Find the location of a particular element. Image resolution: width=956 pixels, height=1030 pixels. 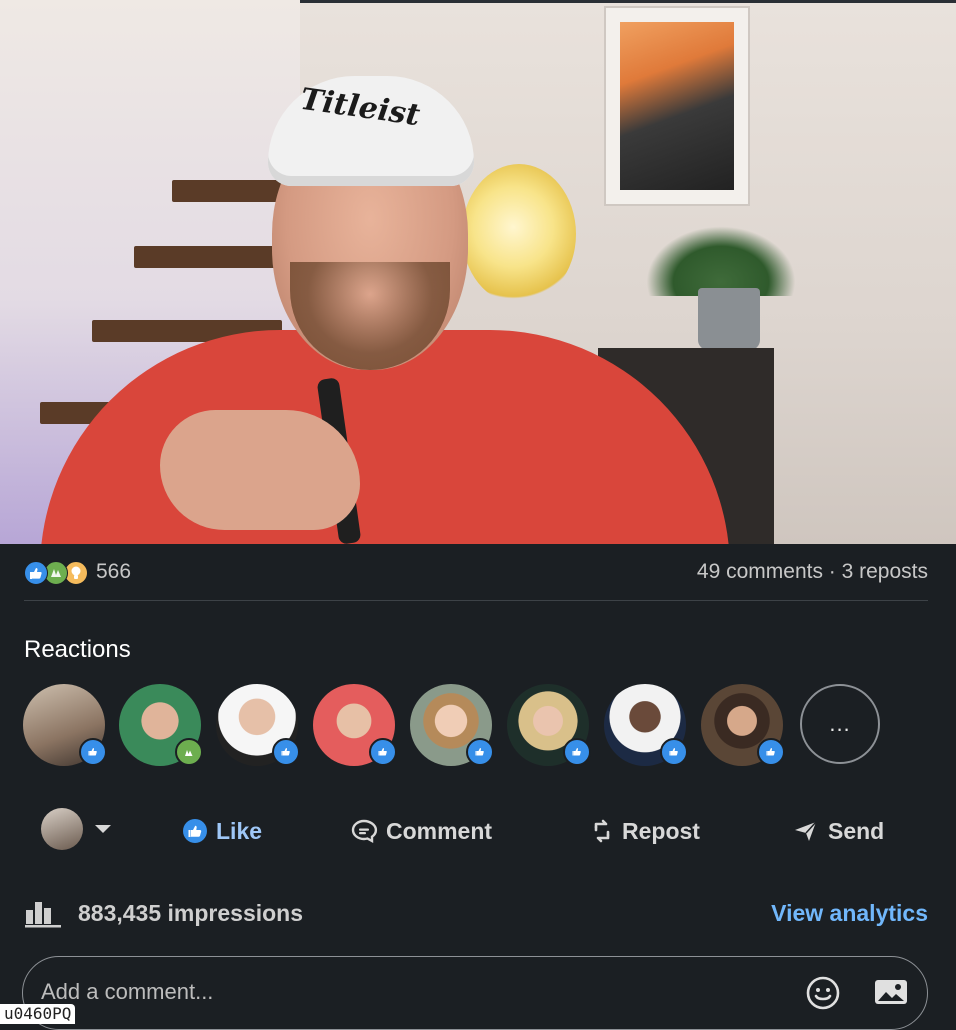

like-label: Like is located at coordinates (239, 830).